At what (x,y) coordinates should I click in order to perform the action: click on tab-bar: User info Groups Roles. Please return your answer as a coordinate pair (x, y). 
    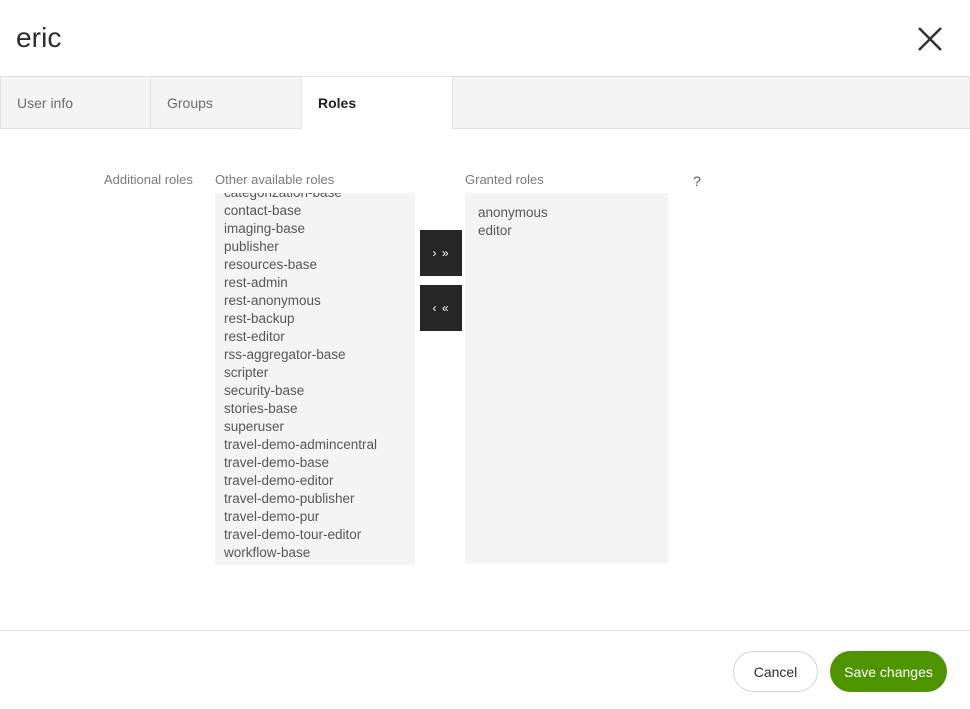
    Looking at the image, I should click on (485, 102).